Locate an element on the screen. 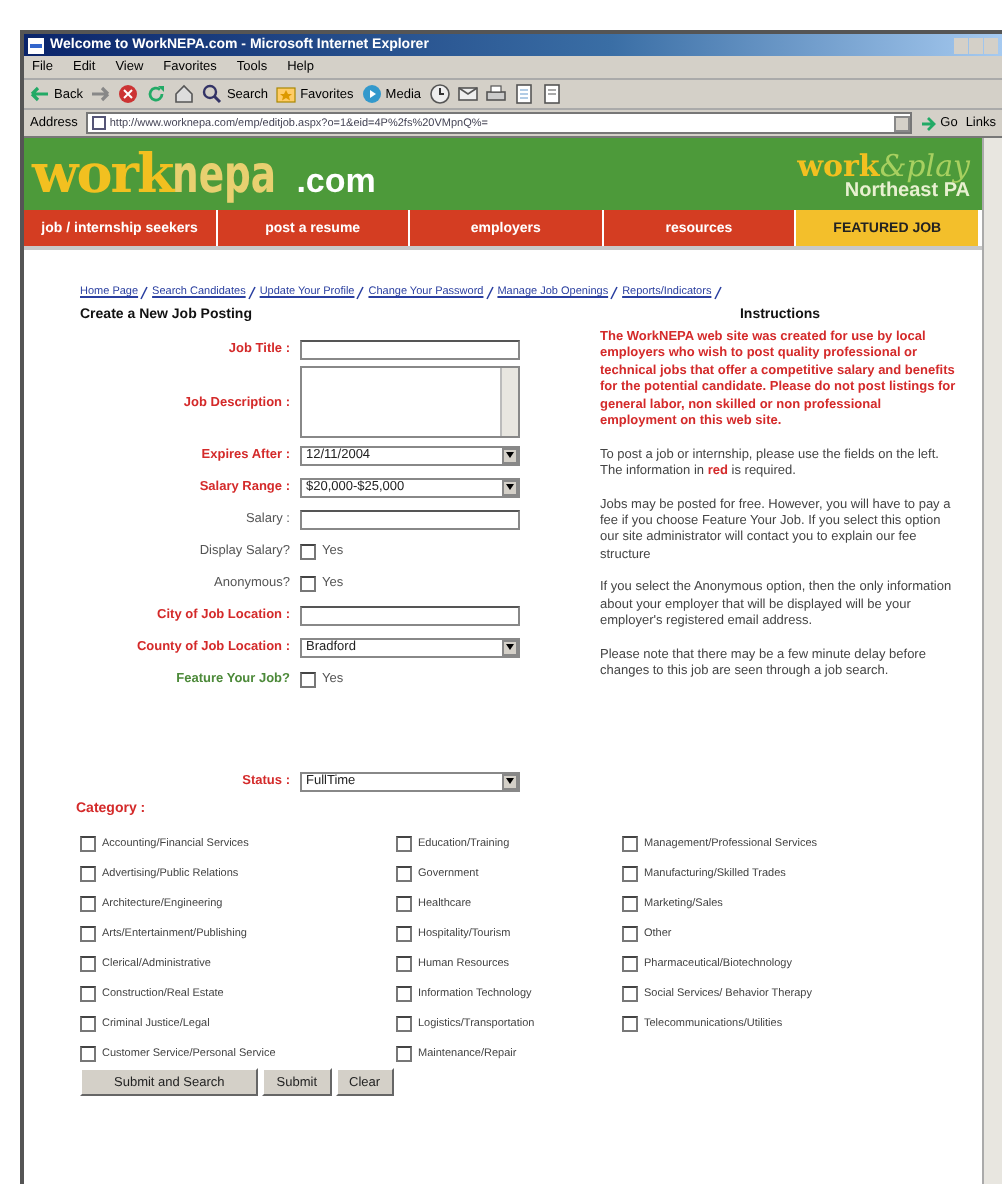 The width and height of the screenshot is (1002, 1184). mail-icon is located at coordinates (467, 94).